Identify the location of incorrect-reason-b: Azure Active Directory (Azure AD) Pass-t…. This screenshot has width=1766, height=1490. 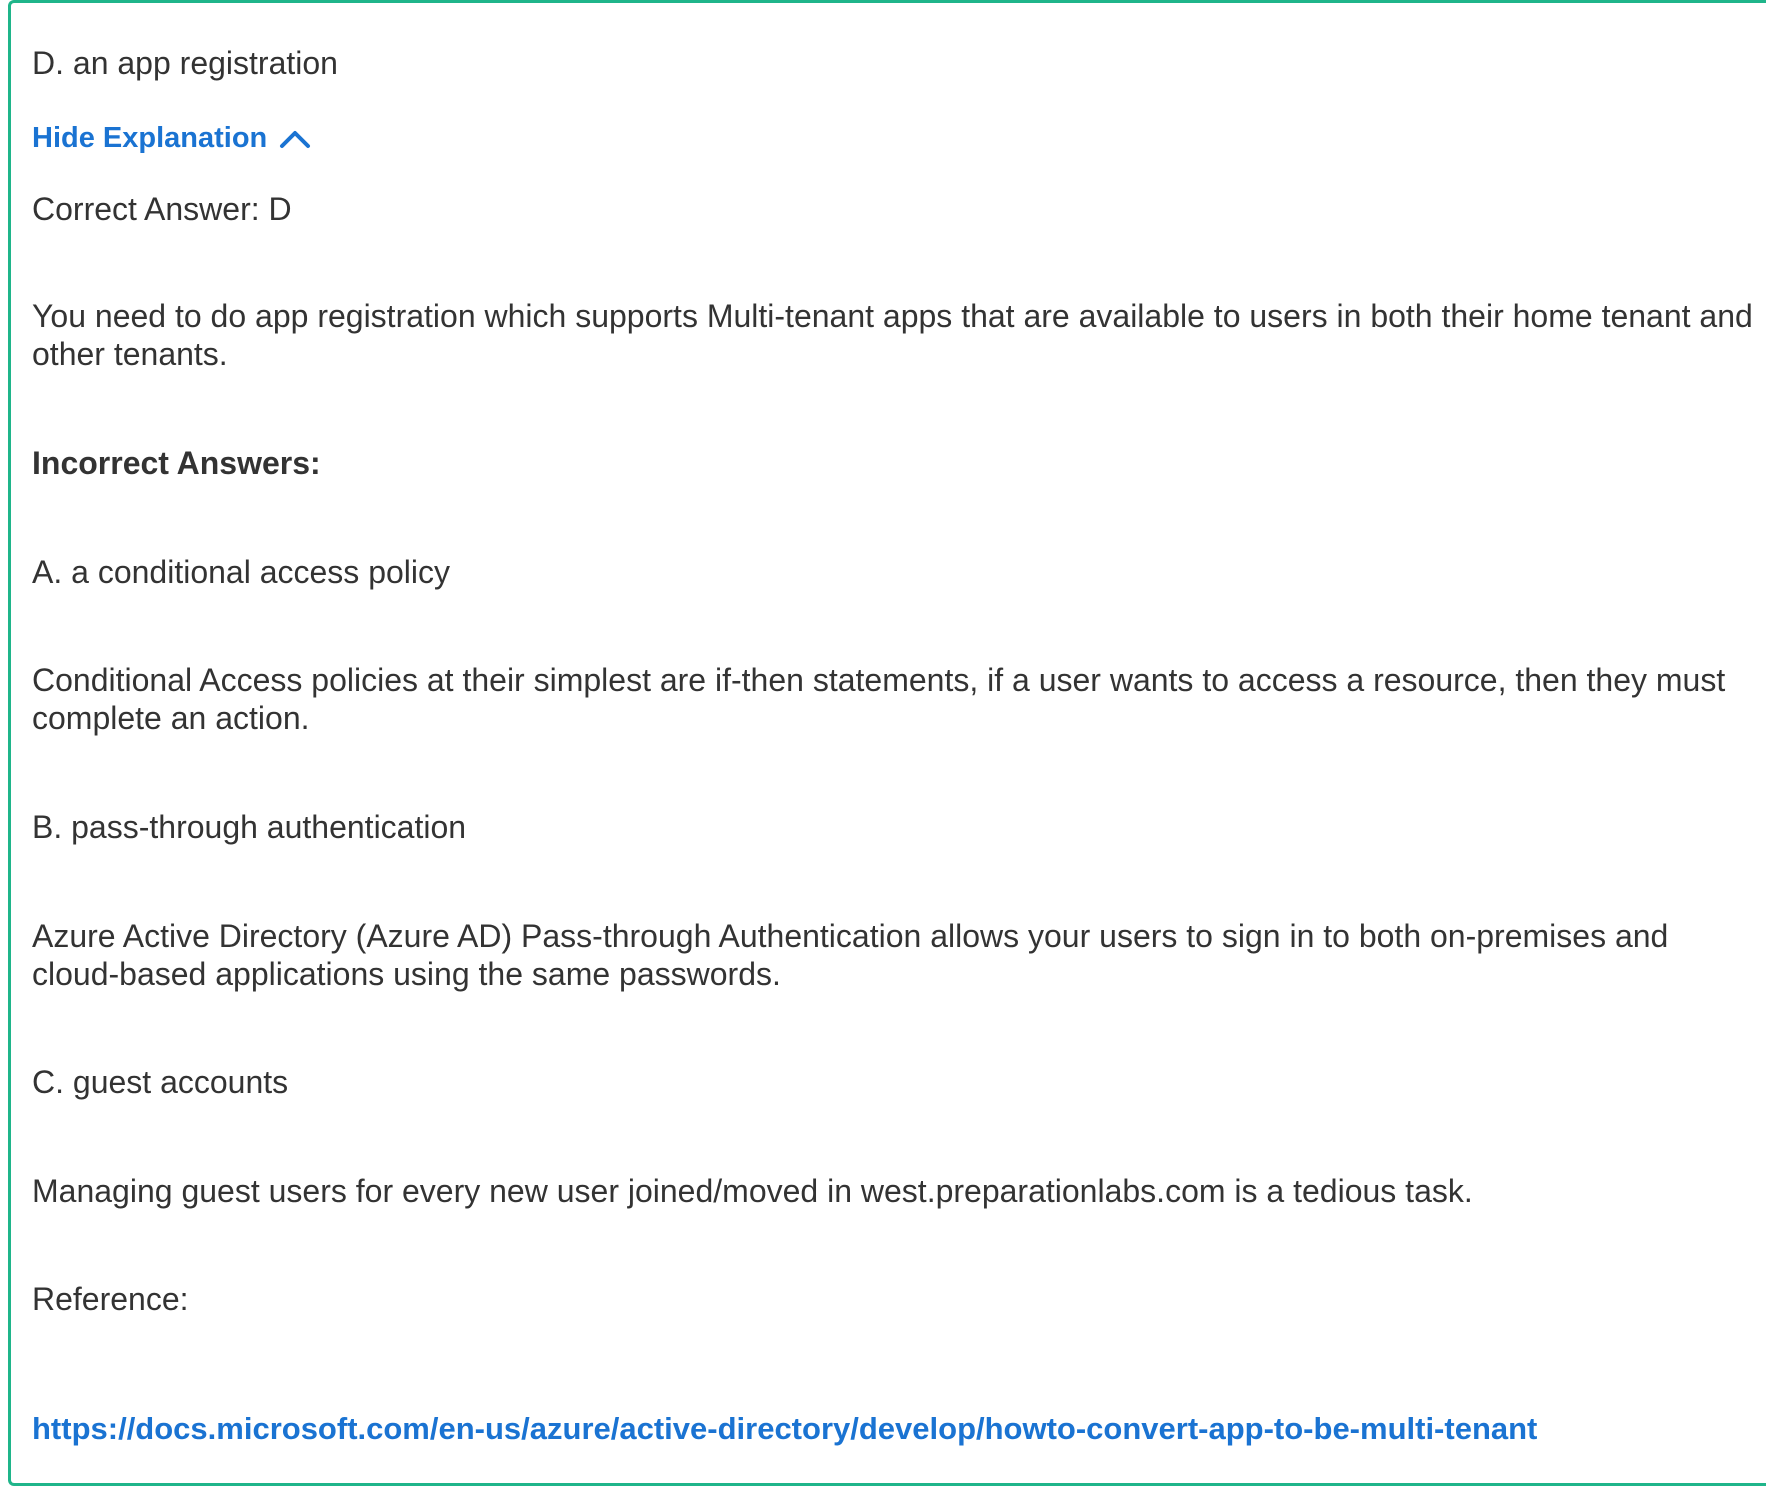
(850, 955).